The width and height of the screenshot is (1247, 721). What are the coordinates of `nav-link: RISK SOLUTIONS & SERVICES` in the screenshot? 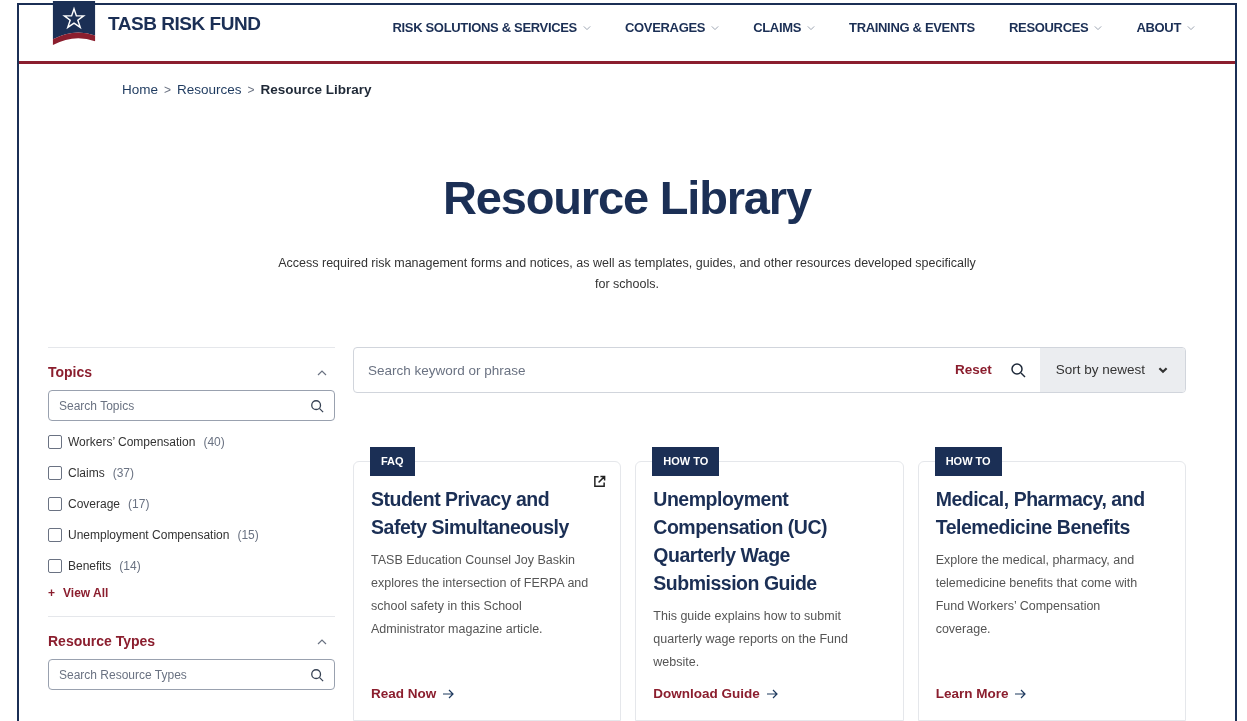 It's located at (491, 28).